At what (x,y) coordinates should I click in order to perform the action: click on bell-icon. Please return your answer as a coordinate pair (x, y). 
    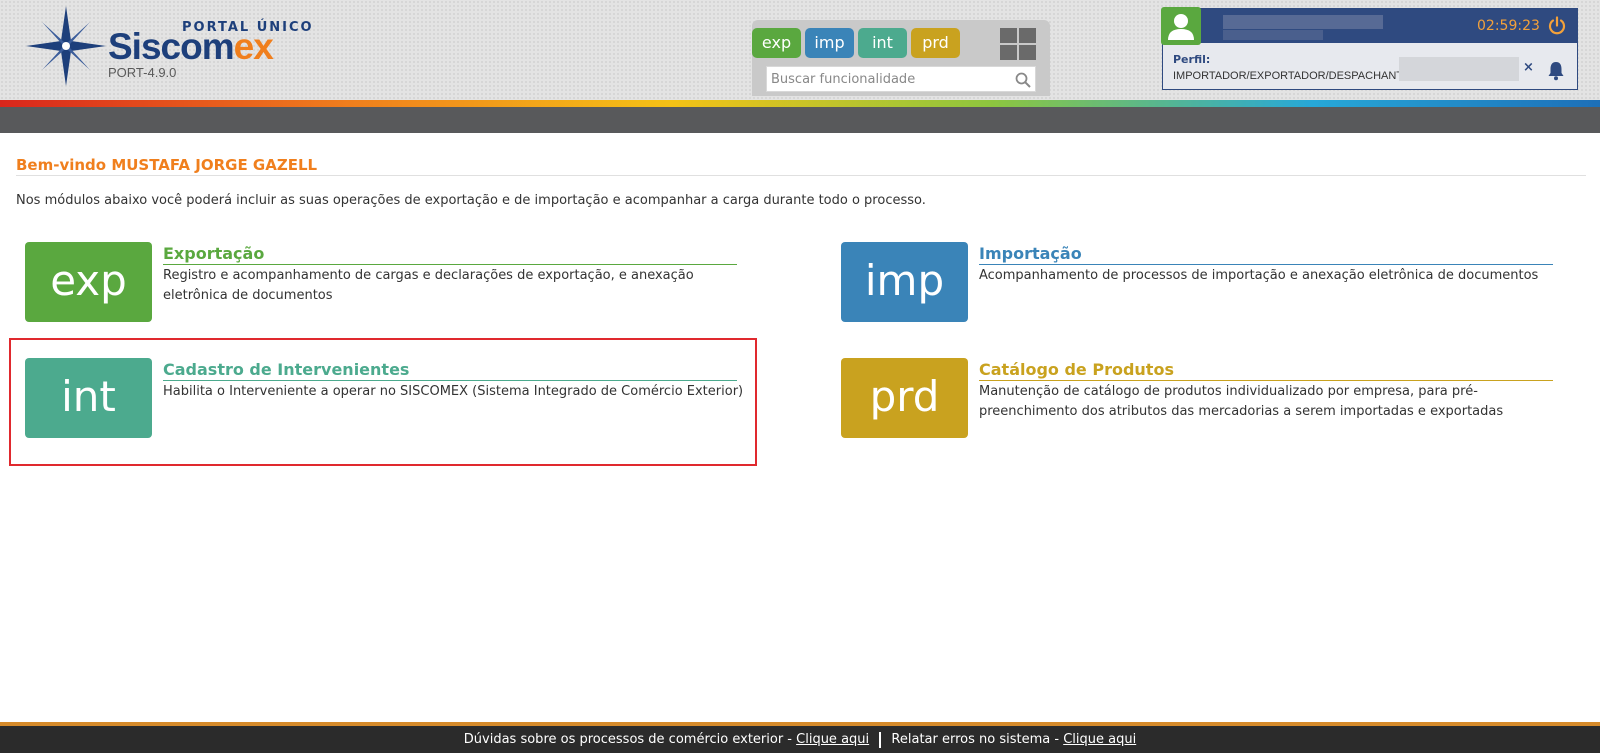
    Looking at the image, I should click on (1556, 71).